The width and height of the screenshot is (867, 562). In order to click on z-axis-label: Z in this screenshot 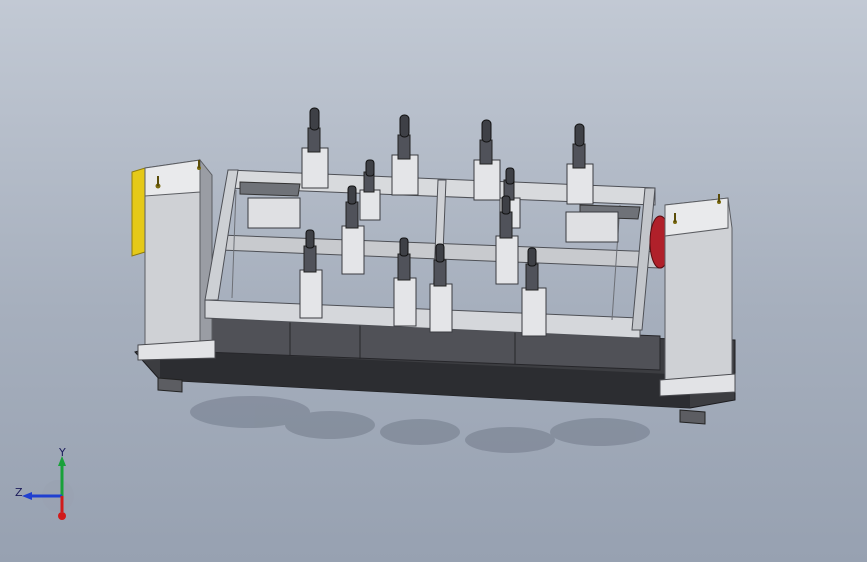, I will do `click(19, 492)`.